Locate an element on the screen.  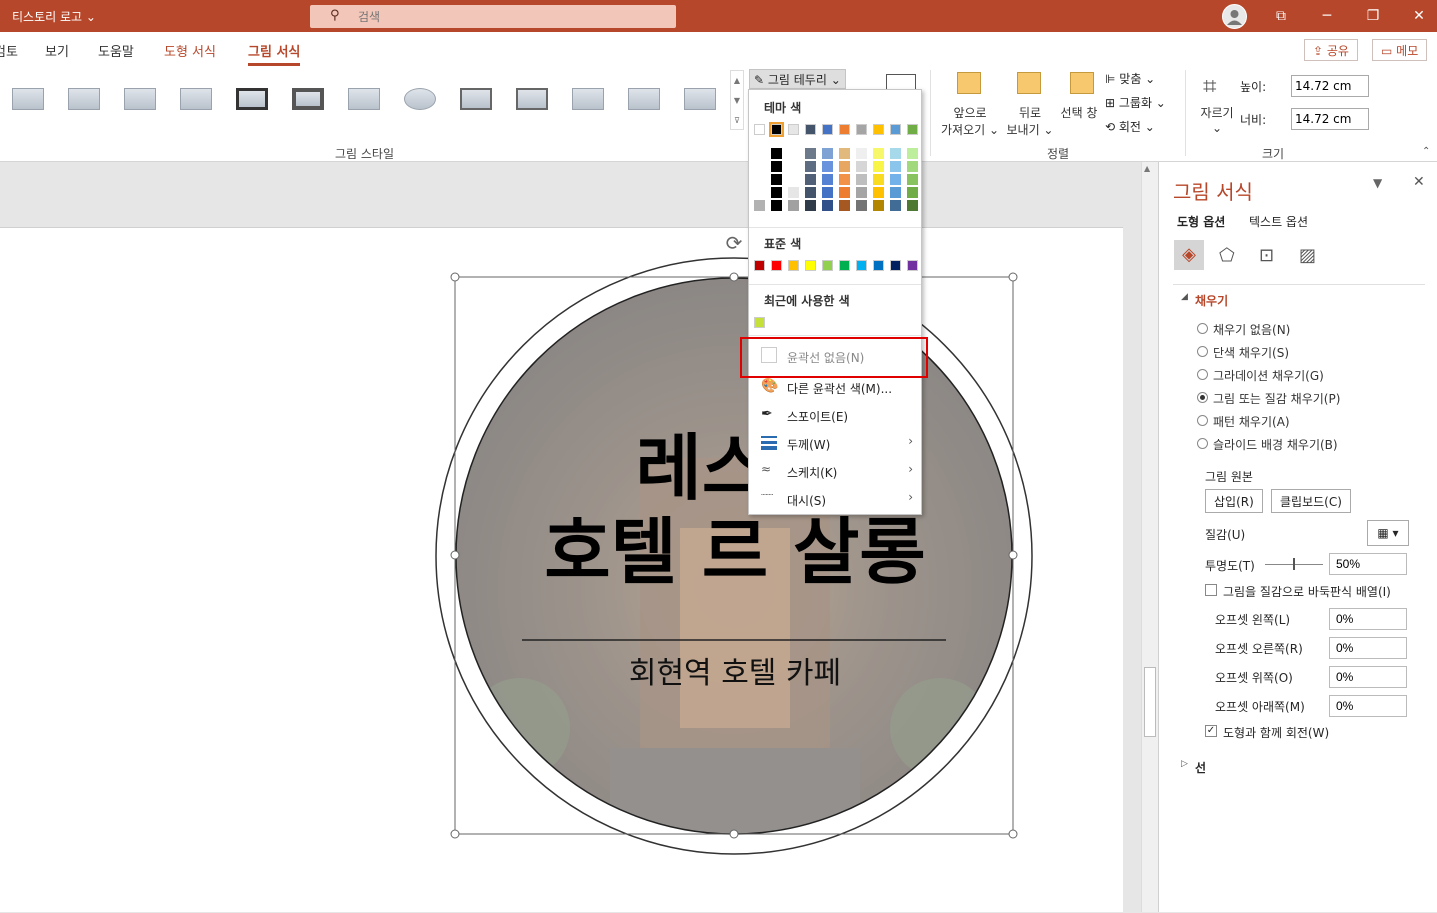
collapse-triangle-icon: ◢ is located at coordinates (1184, 297).